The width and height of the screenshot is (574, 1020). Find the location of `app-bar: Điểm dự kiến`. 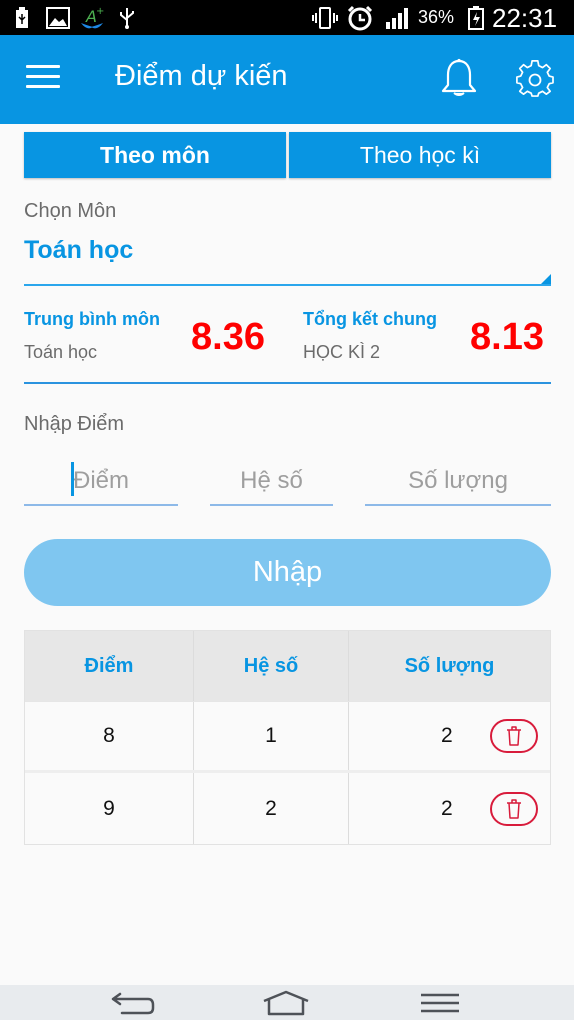

app-bar: Điểm dự kiến is located at coordinates (287, 79).